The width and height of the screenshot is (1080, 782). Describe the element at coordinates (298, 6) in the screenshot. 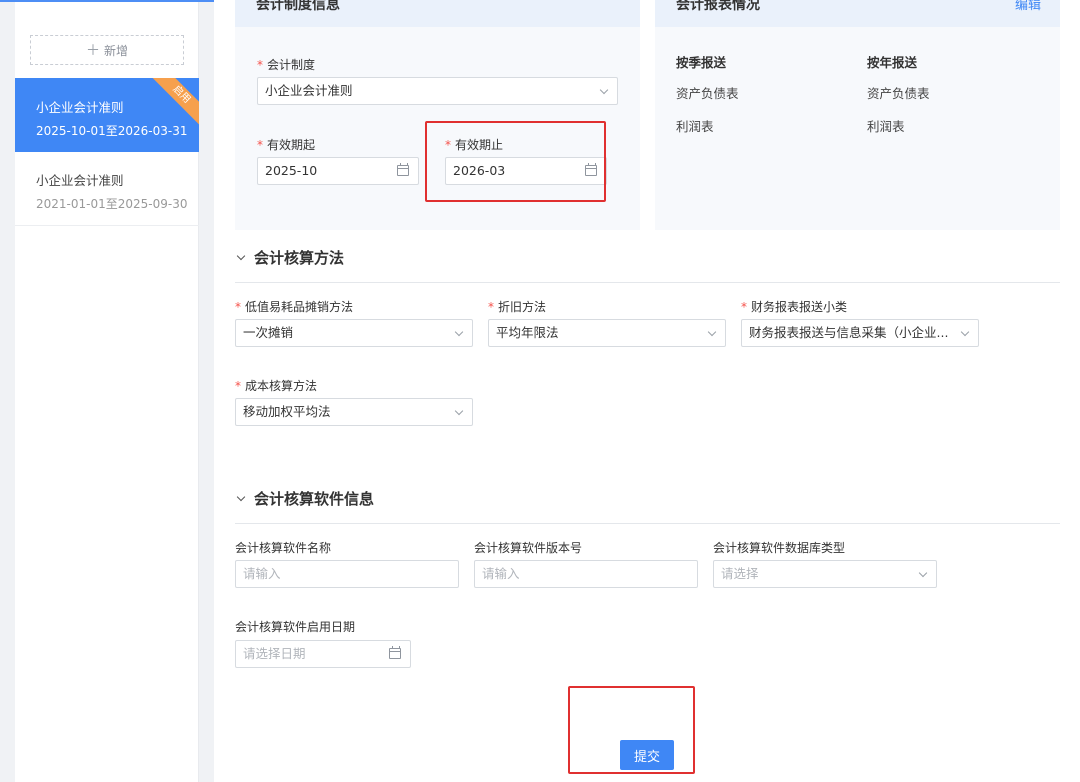

I see `card-title: 会计制度信息` at that location.